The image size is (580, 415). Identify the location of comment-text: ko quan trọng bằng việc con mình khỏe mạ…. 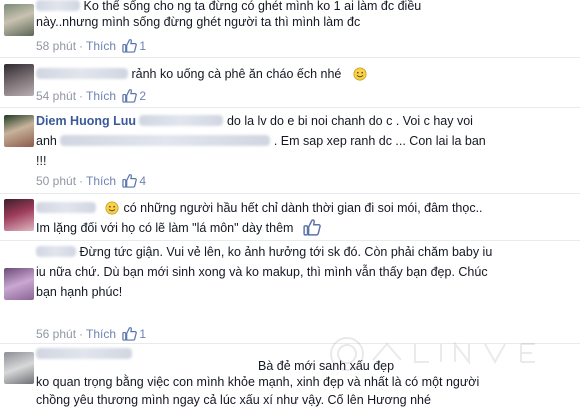
(258, 382).